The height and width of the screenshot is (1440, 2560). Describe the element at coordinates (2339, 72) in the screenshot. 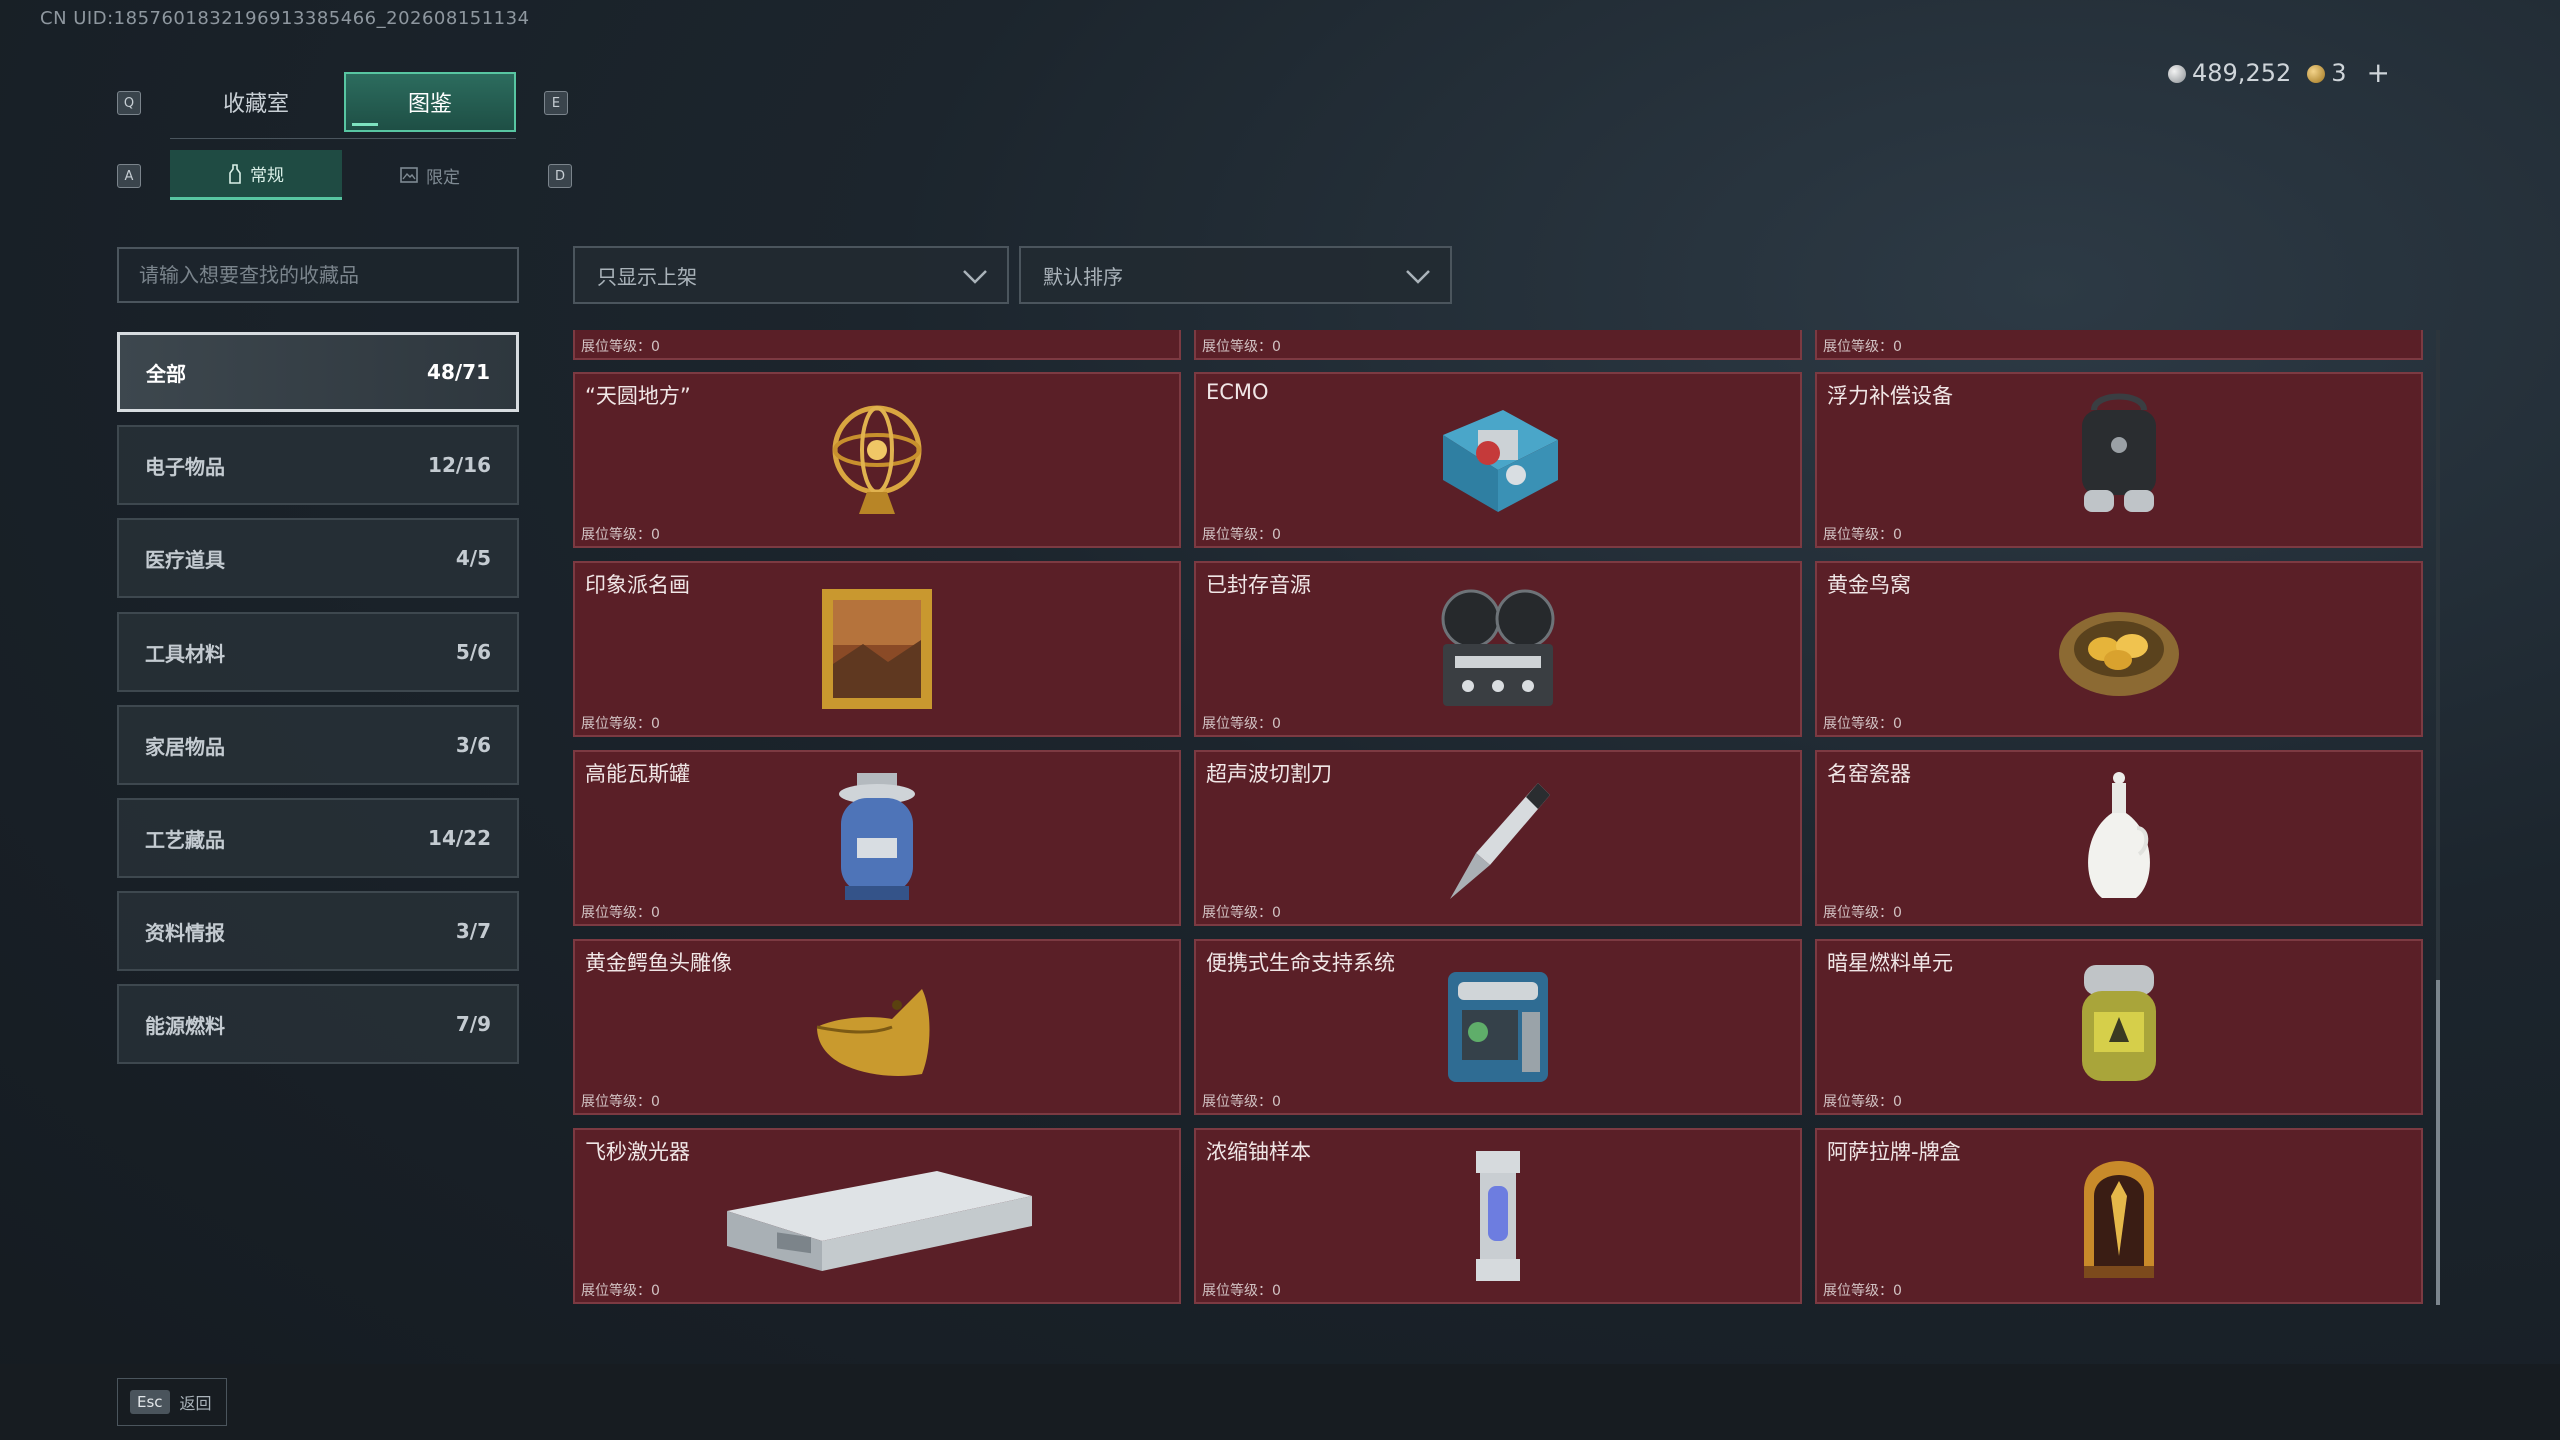

I see `gold-amount: 3` at that location.